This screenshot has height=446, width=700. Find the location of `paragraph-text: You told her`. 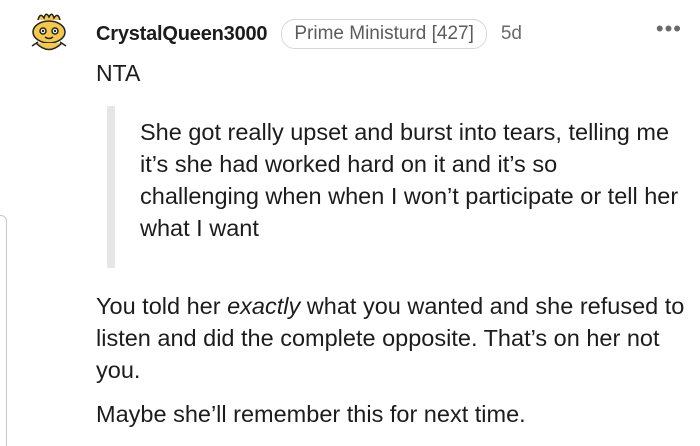

paragraph-text: You told her is located at coordinates (162, 306).